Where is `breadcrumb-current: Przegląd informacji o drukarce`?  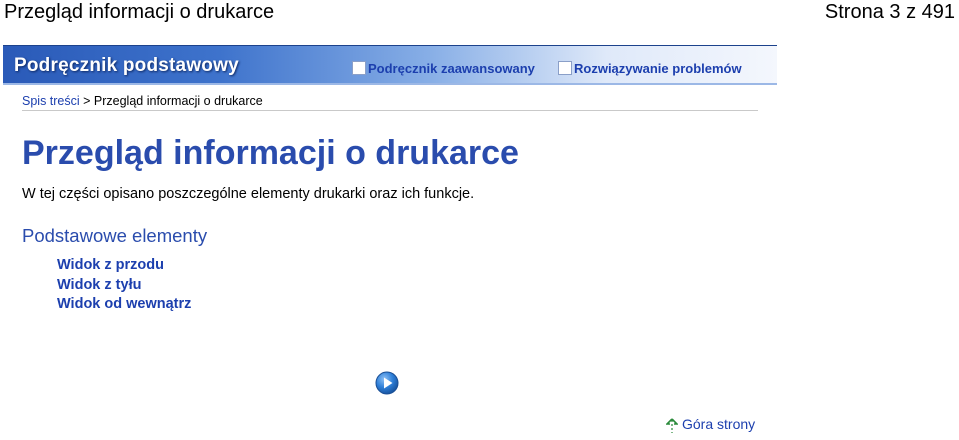
breadcrumb-current: Przegląd informacji o drukarce is located at coordinates (178, 101).